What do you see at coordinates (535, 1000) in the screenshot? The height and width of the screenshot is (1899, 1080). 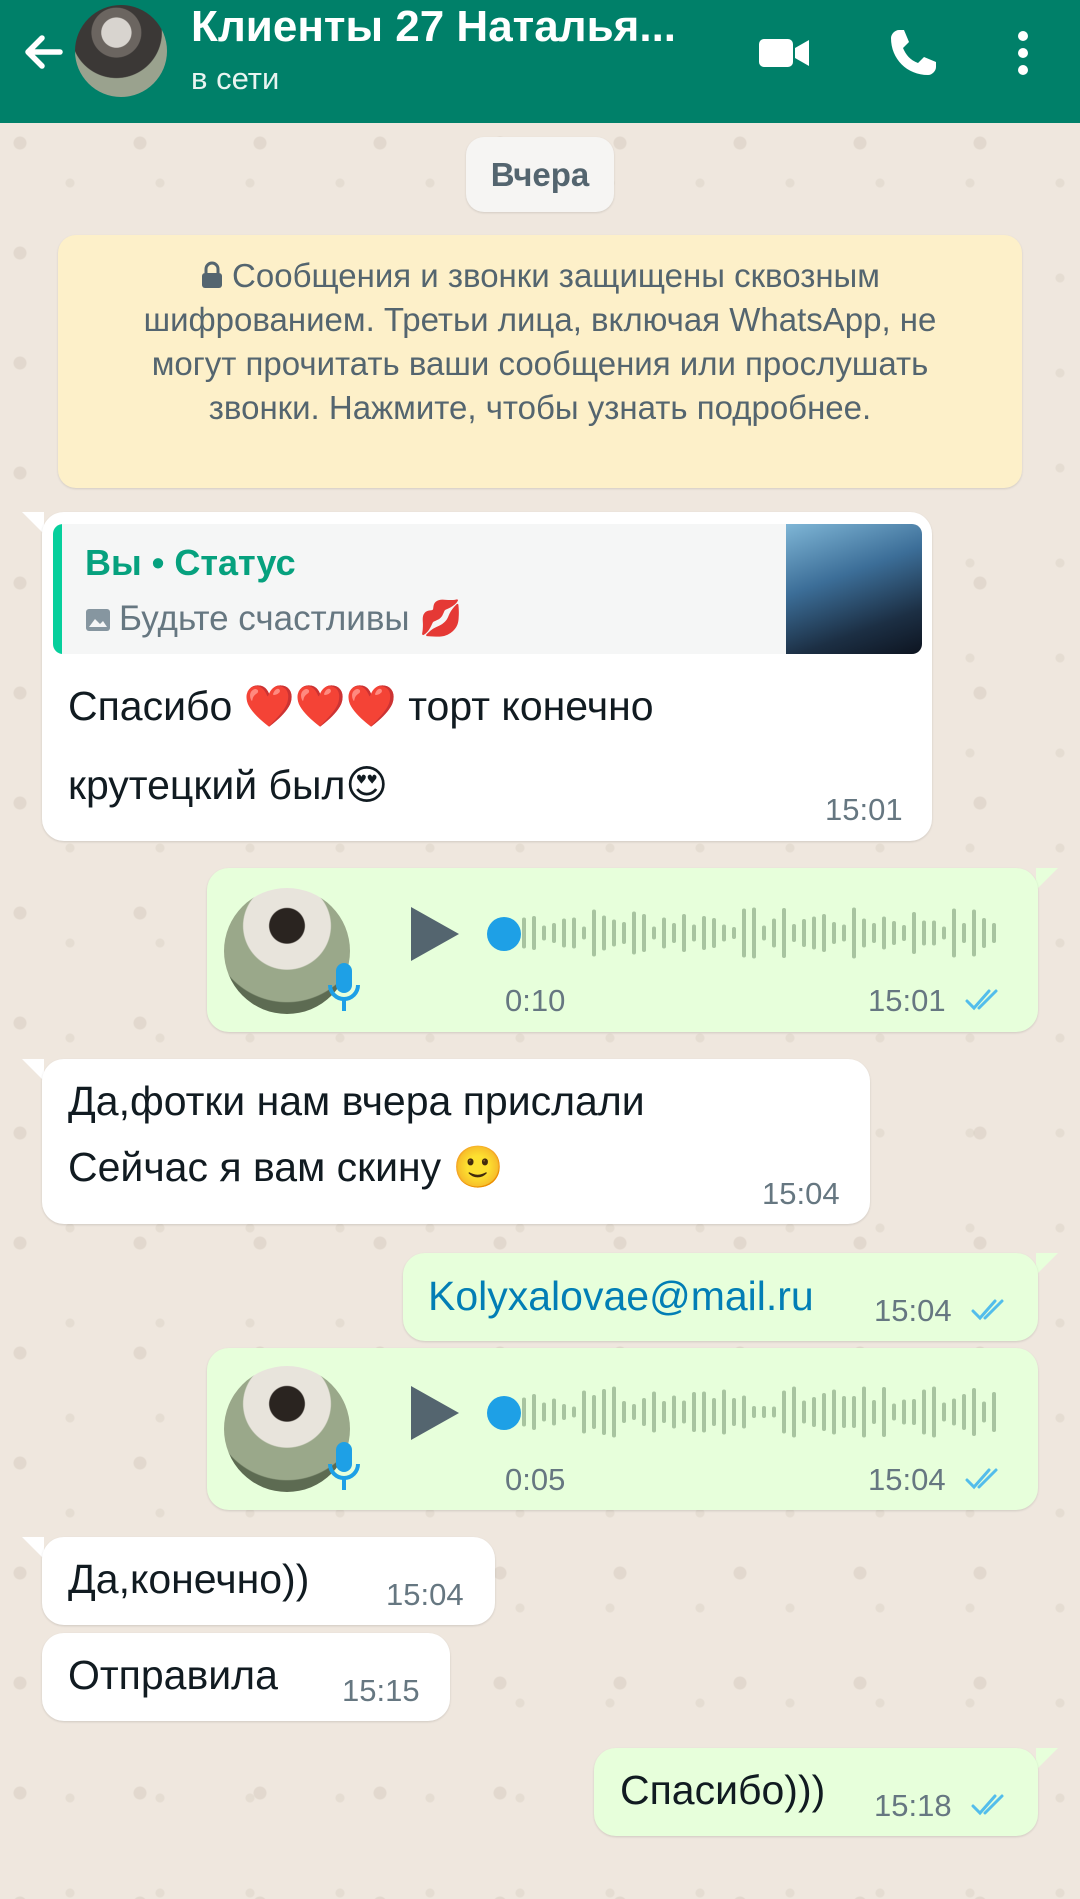 I see `voice-duration: 0:10` at bounding box center [535, 1000].